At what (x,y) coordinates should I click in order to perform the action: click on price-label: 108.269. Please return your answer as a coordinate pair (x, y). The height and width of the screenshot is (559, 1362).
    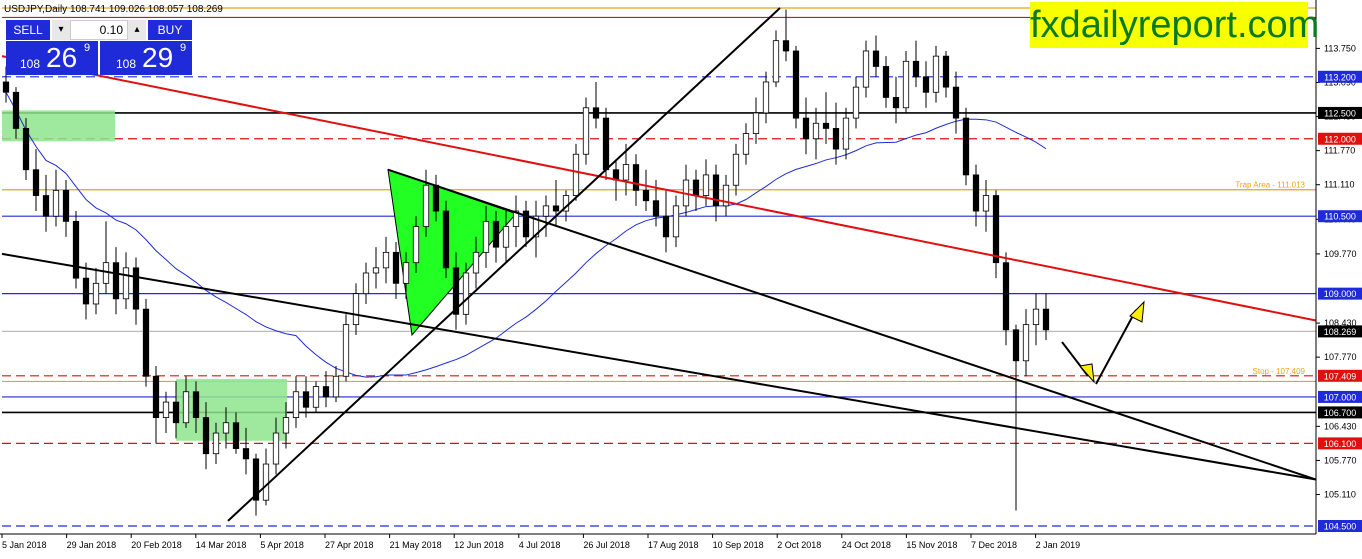
    Looking at the image, I should click on (1340, 332).